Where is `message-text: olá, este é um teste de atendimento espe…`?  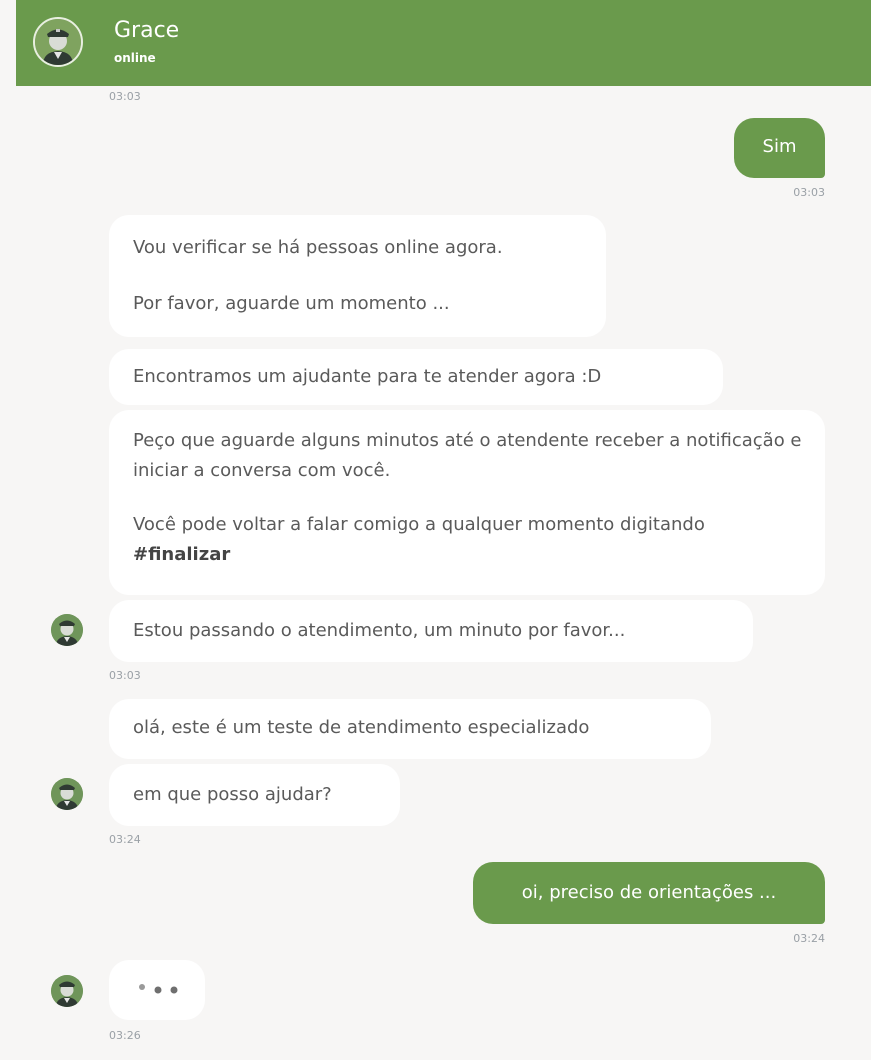
message-text: olá, este é um teste de atendimento espe… is located at coordinates (361, 727).